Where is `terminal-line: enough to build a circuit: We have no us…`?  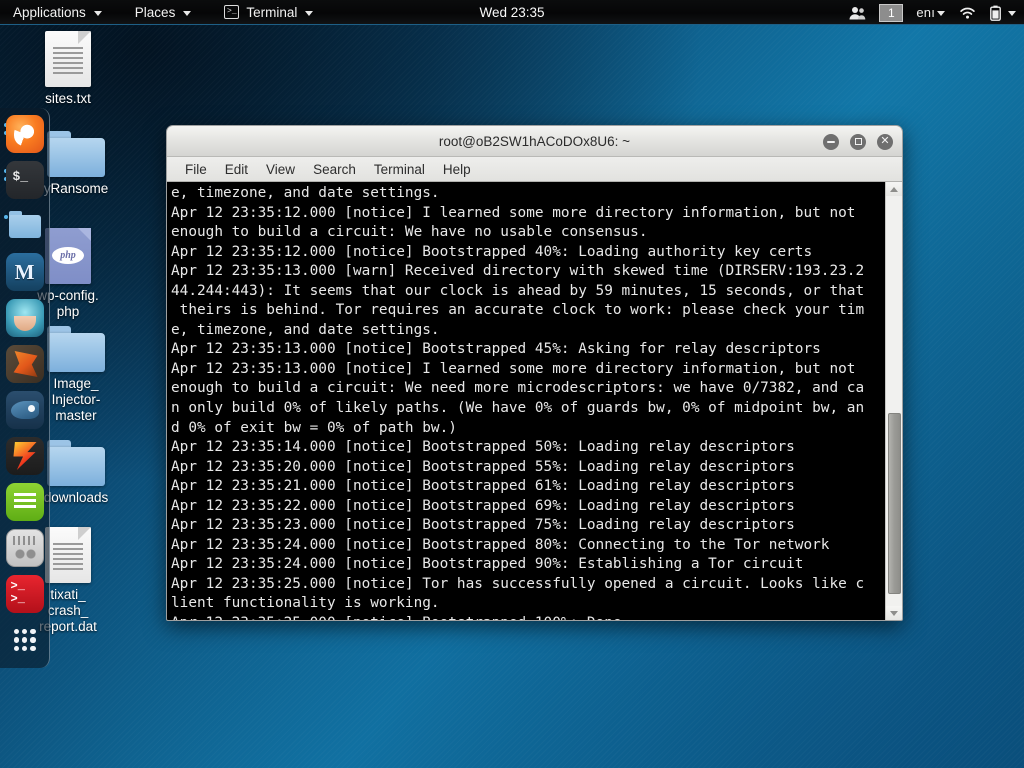
terminal-line: enough to build a circuit: We have no us… is located at coordinates (409, 232).